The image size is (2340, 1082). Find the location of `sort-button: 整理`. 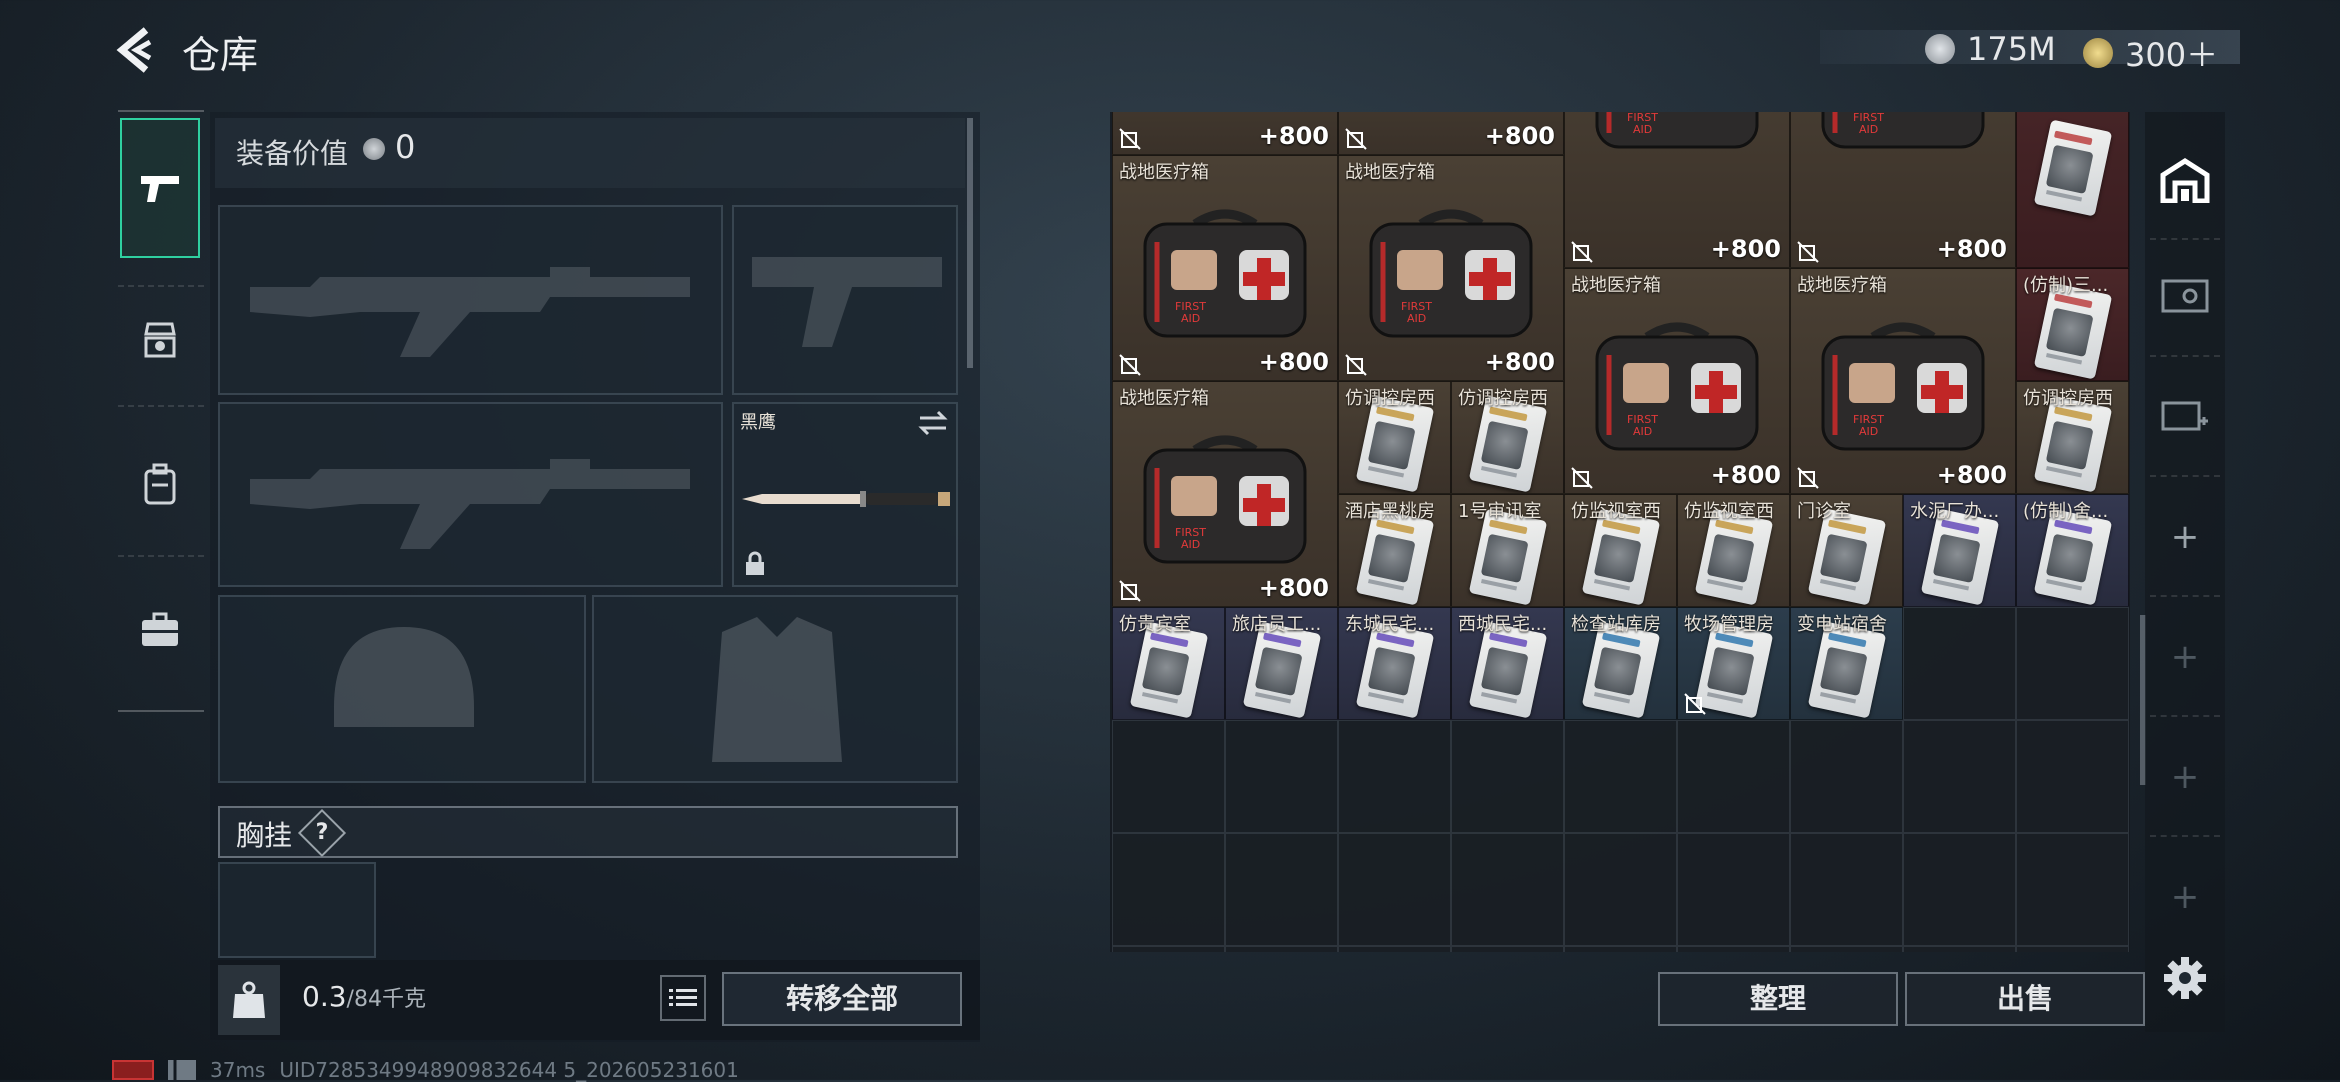

sort-button: 整理 is located at coordinates (1778, 999).